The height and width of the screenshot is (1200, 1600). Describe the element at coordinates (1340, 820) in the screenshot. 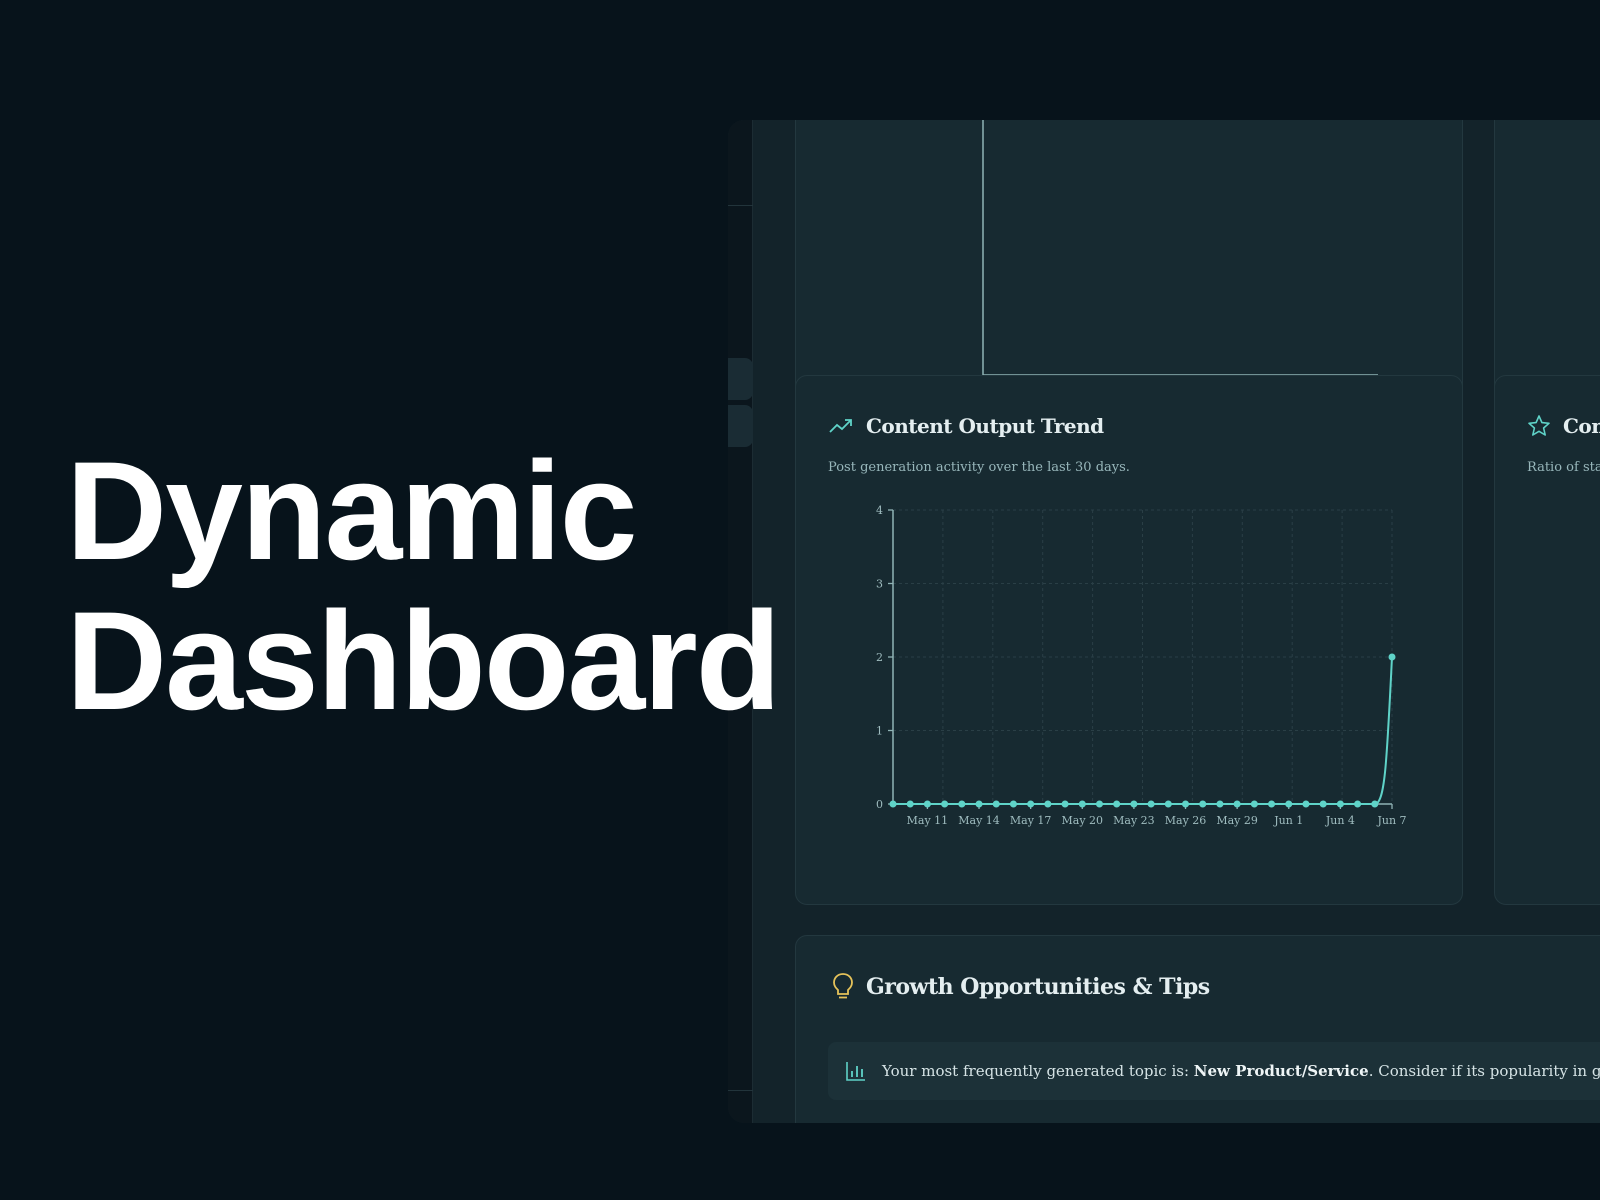

I see `x-tick-label: Jun 4` at that location.